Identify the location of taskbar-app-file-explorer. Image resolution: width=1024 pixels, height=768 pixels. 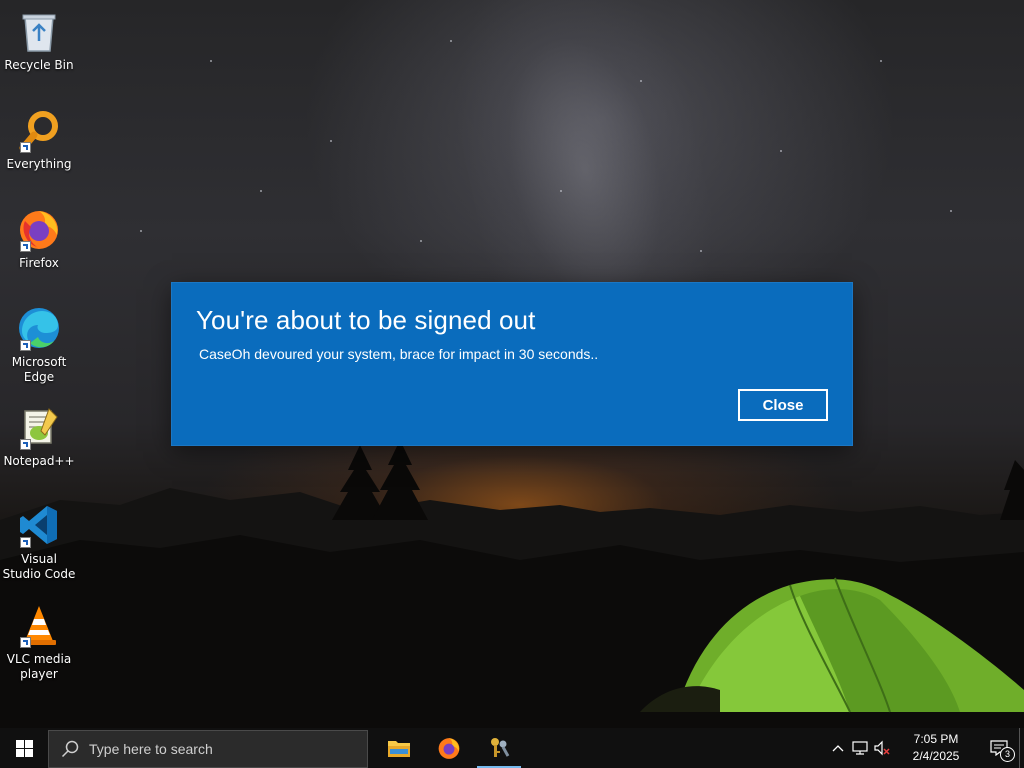
(399, 748).